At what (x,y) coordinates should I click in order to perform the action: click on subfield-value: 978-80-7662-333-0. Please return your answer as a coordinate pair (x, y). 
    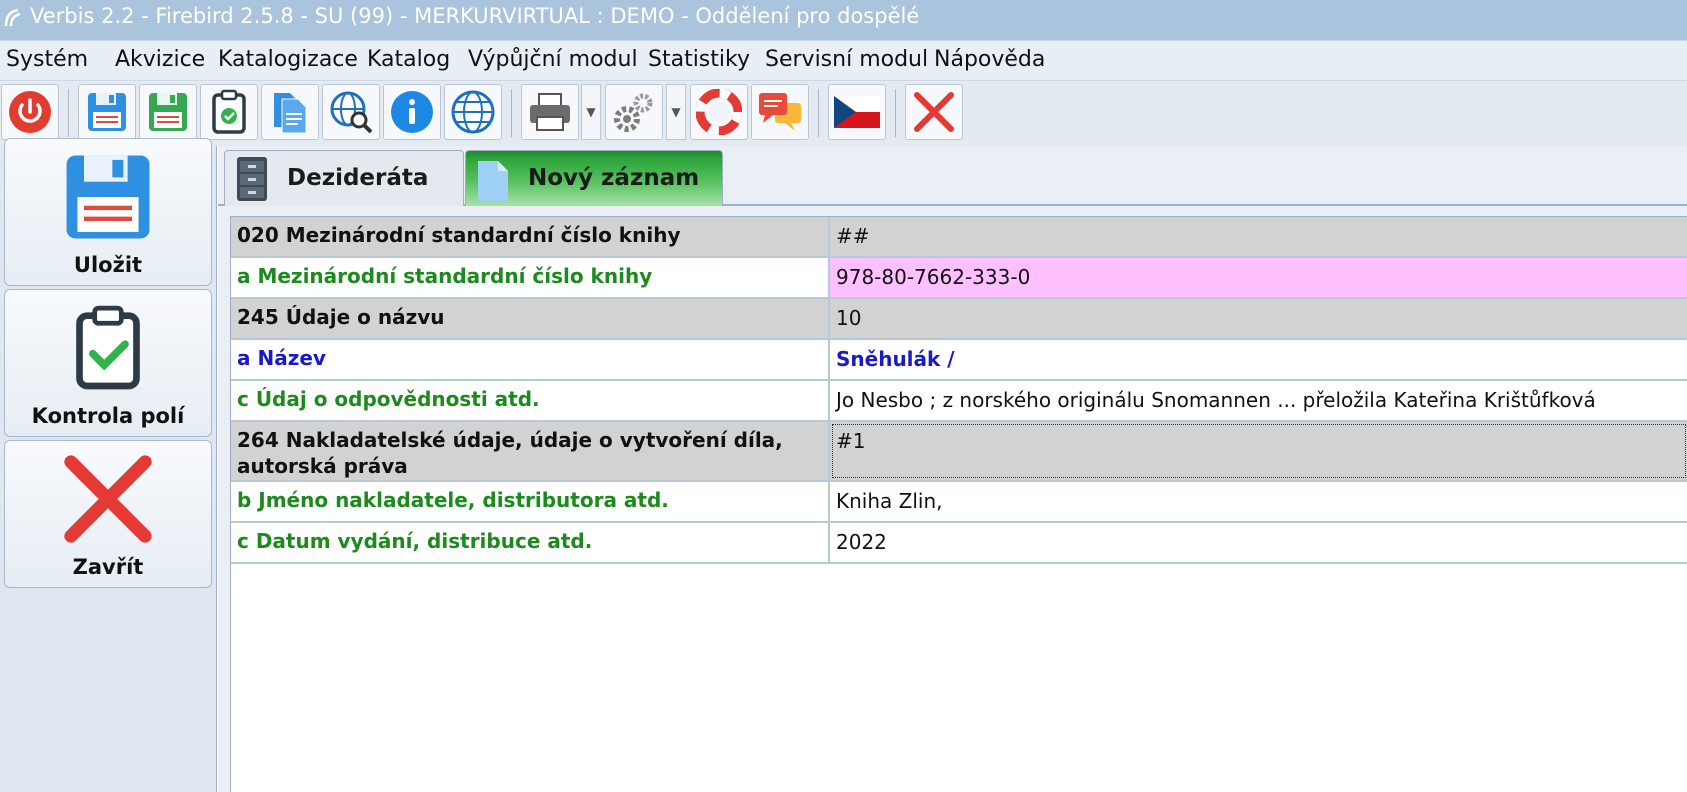
    Looking at the image, I should click on (1258, 277).